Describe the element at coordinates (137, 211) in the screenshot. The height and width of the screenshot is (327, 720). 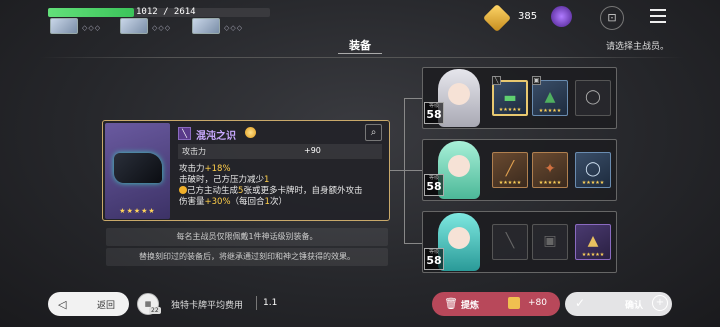
I see `item-stars: ★★★★★` at that location.